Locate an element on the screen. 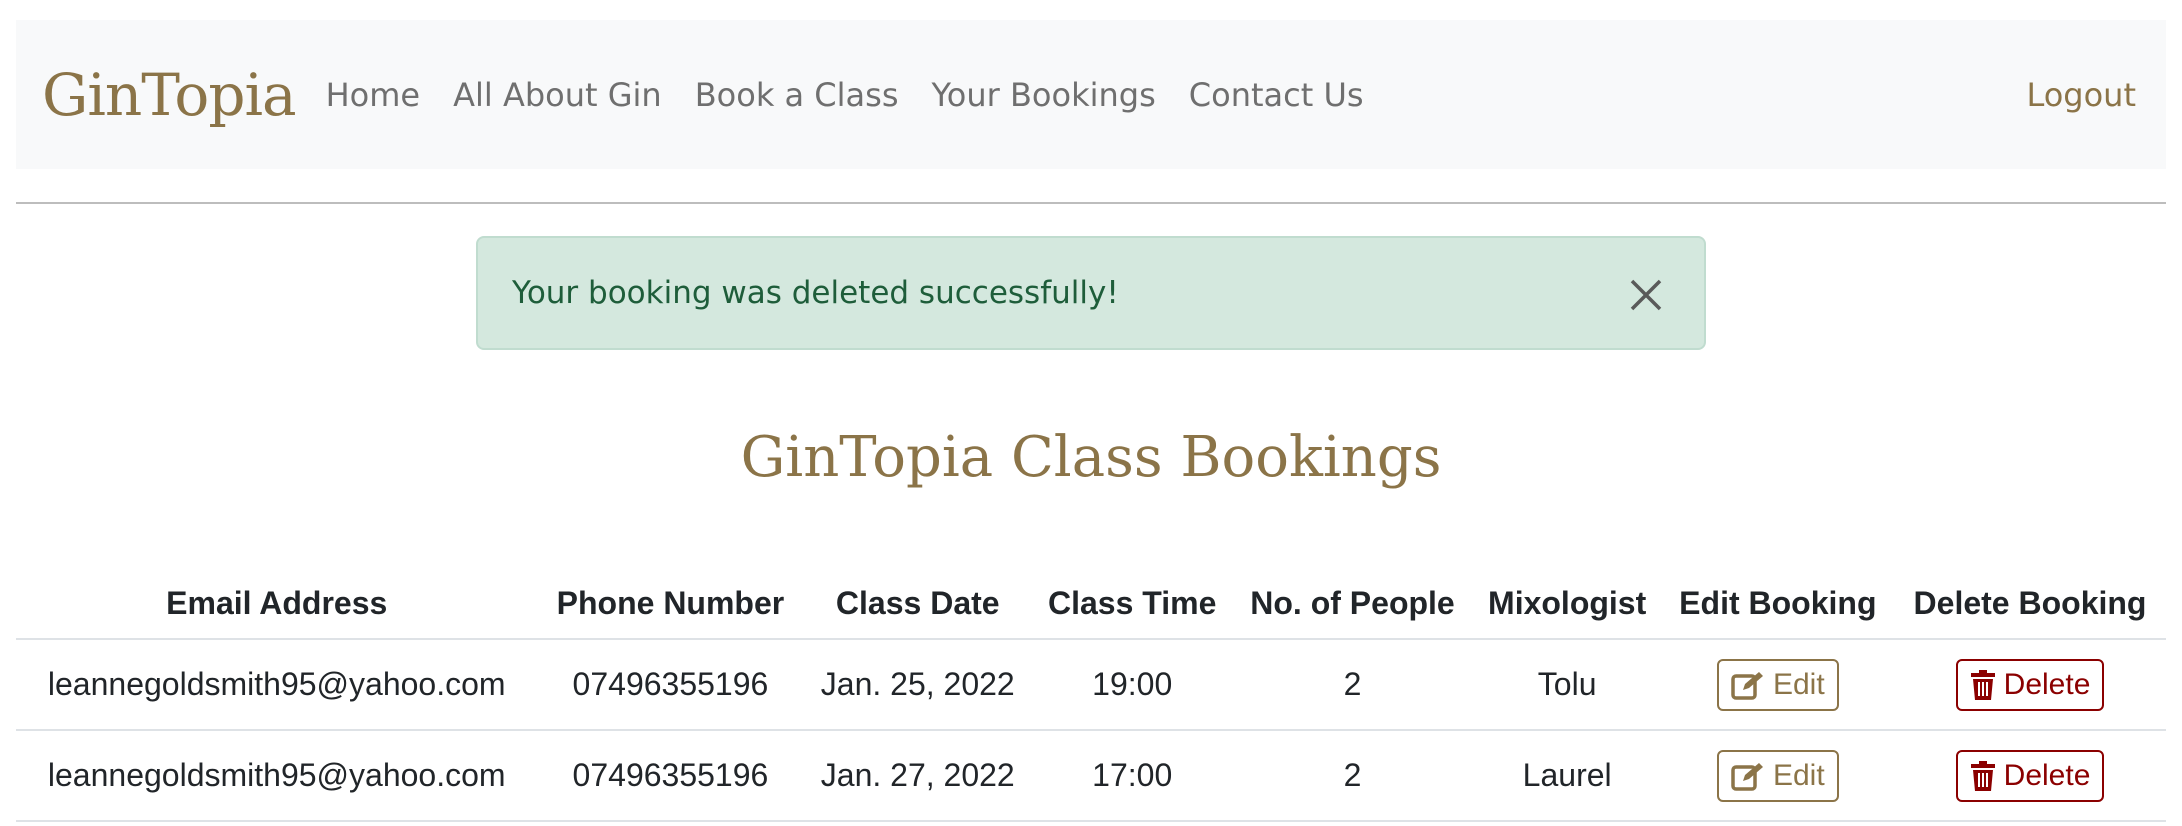 The image size is (2182, 826). header-mixologist: Mixologist is located at coordinates (1567, 604).